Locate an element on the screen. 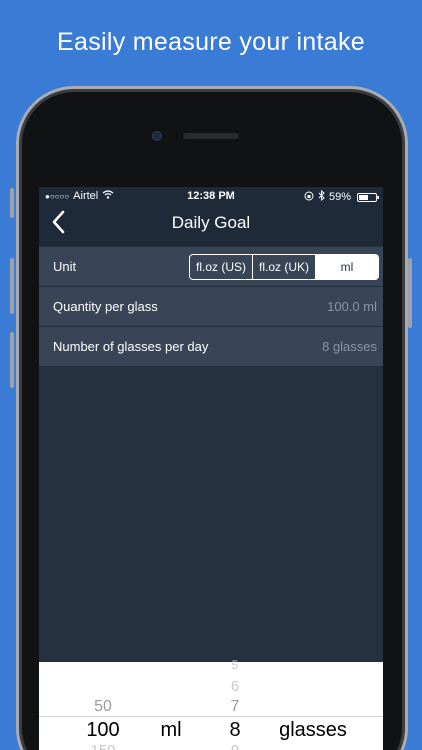  picker-quantity-below: 150 is located at coordinates (103, 746).